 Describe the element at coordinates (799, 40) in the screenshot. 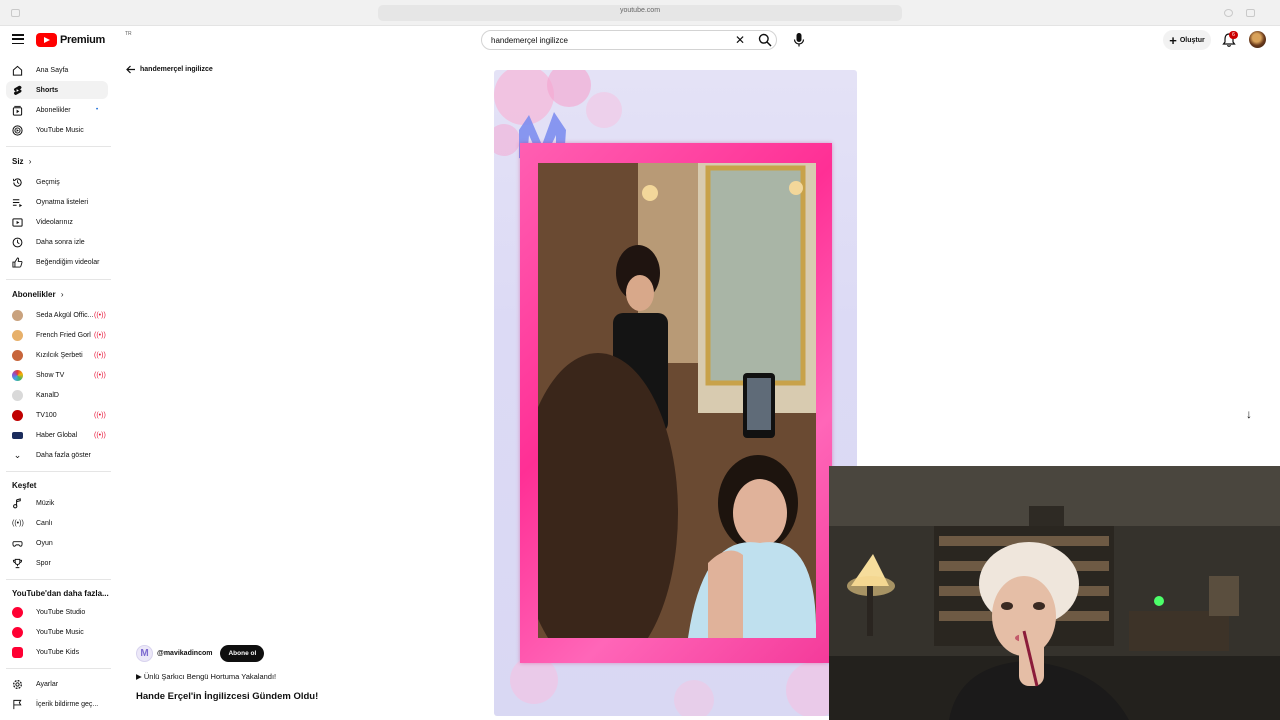

I see `microphone-icon` at that location.